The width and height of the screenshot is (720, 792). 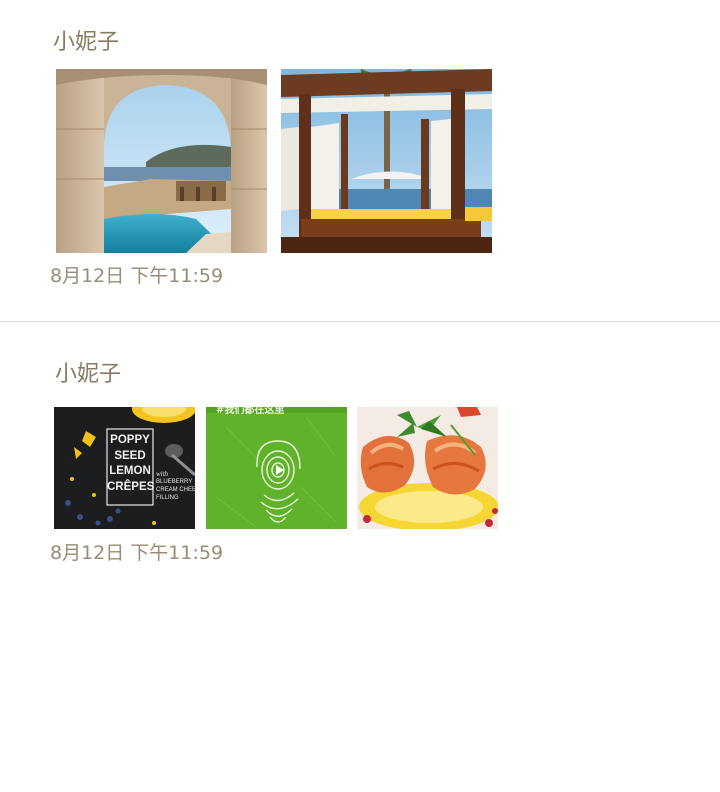 I want to click on crepes-poster-title: POPPY SEED LEMON CRÊPES, so click(x=131, y=464).